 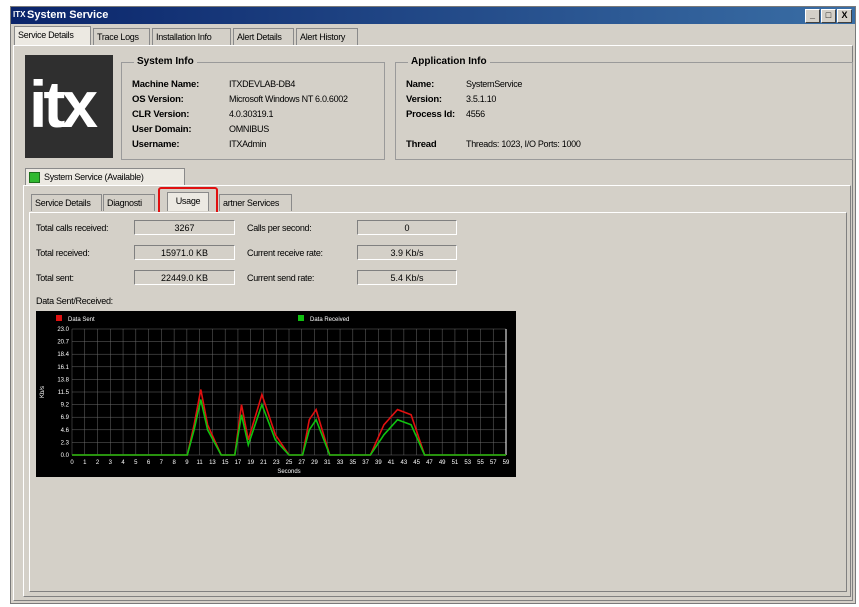 What do you see at coordinates (81, 320) in the screenshot?
I see `legend-label: Data Sent` at bounding box center [81, 320].